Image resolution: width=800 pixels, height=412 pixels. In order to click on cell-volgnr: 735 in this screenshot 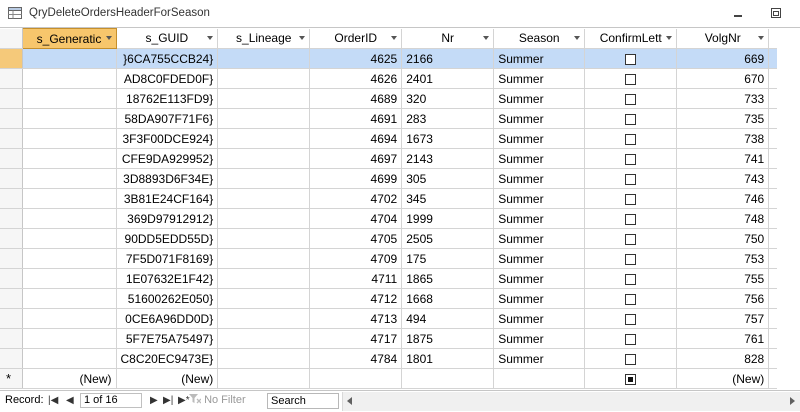, I will do `click(723, 118)`.